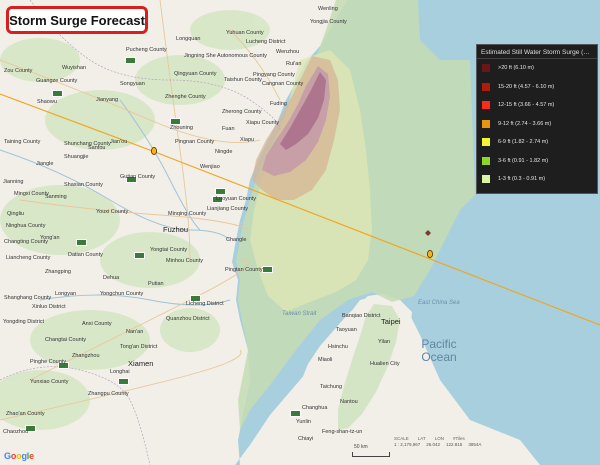 The width and height of the screenshot is (600, 465). I want to click on place-label: Wenjiao, so click(210, 167).